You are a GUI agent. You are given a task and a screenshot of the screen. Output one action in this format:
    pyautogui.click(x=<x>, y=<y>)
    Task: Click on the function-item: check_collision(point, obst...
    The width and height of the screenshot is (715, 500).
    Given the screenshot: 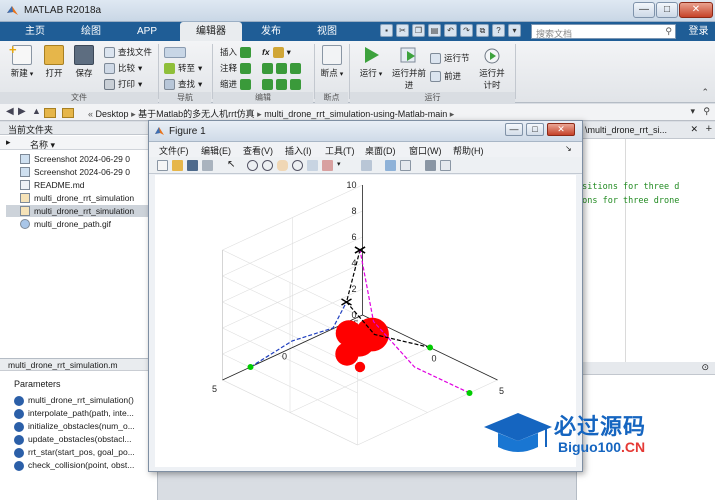 What is the action you would take?
    pyautogui.click(x=74, y=465)
    